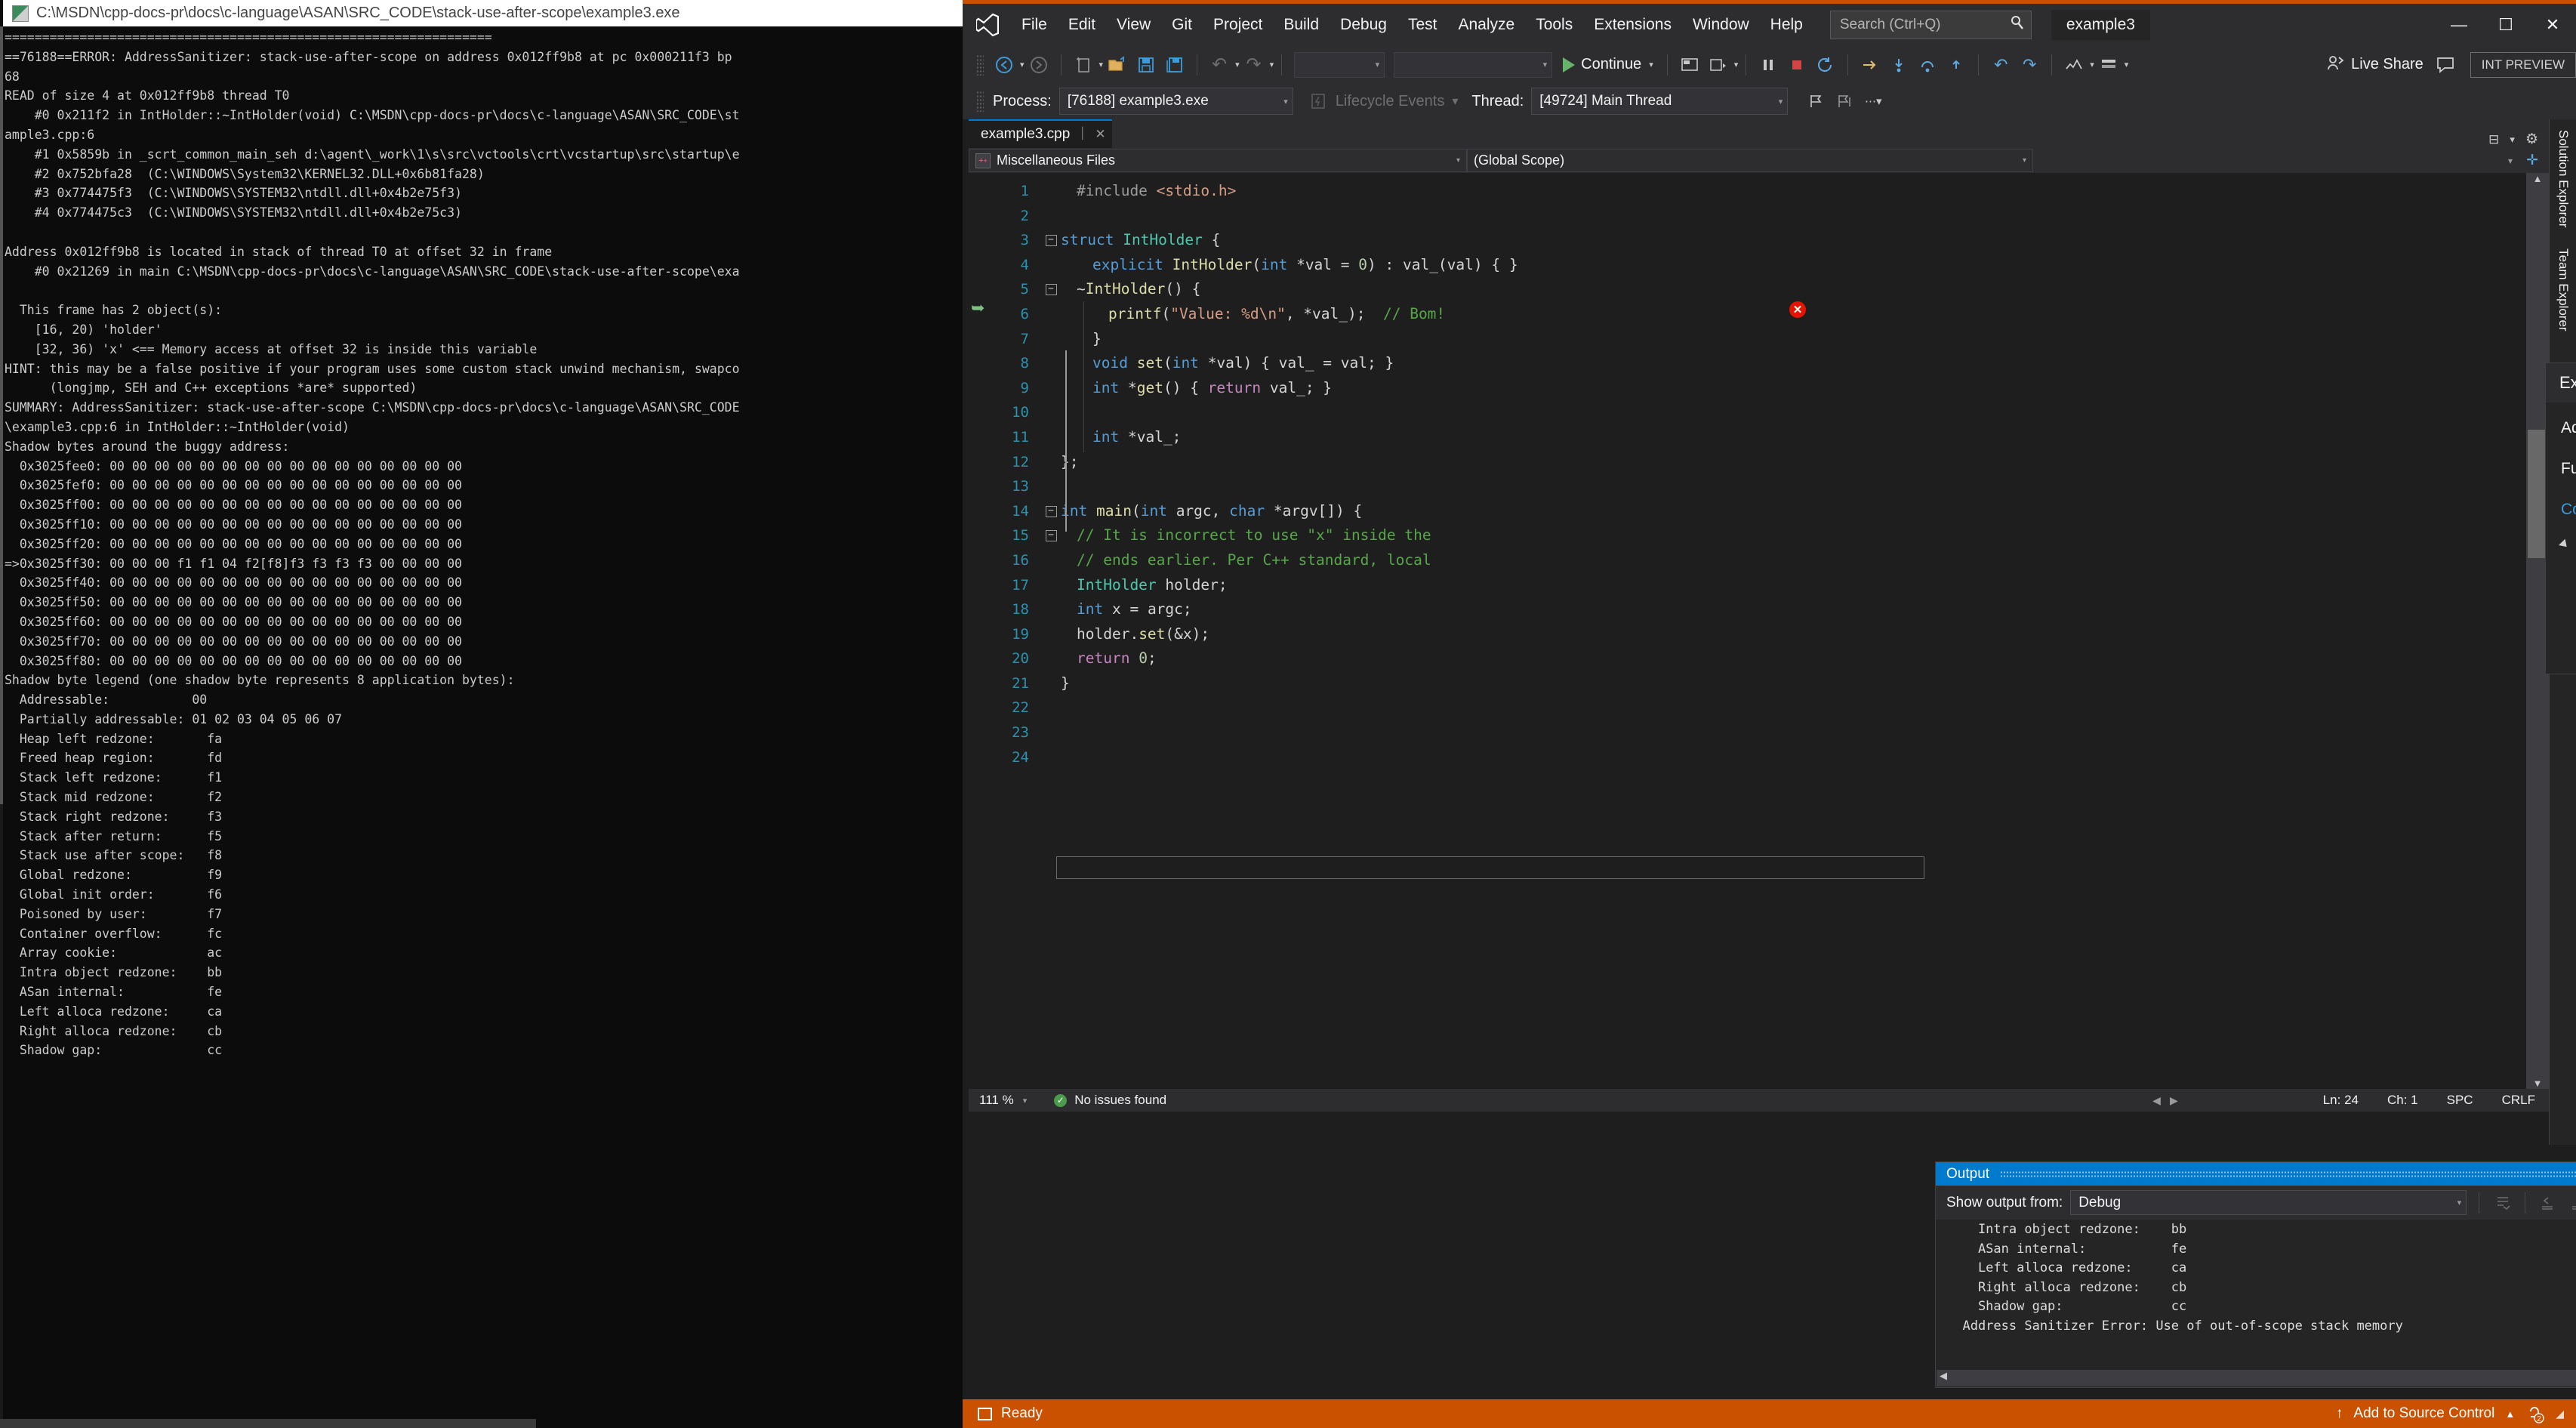 Image resolution: width=2576 pixels, height=1428 pixels. I want to click on stop-debugging-icon, so click(1797, 65).